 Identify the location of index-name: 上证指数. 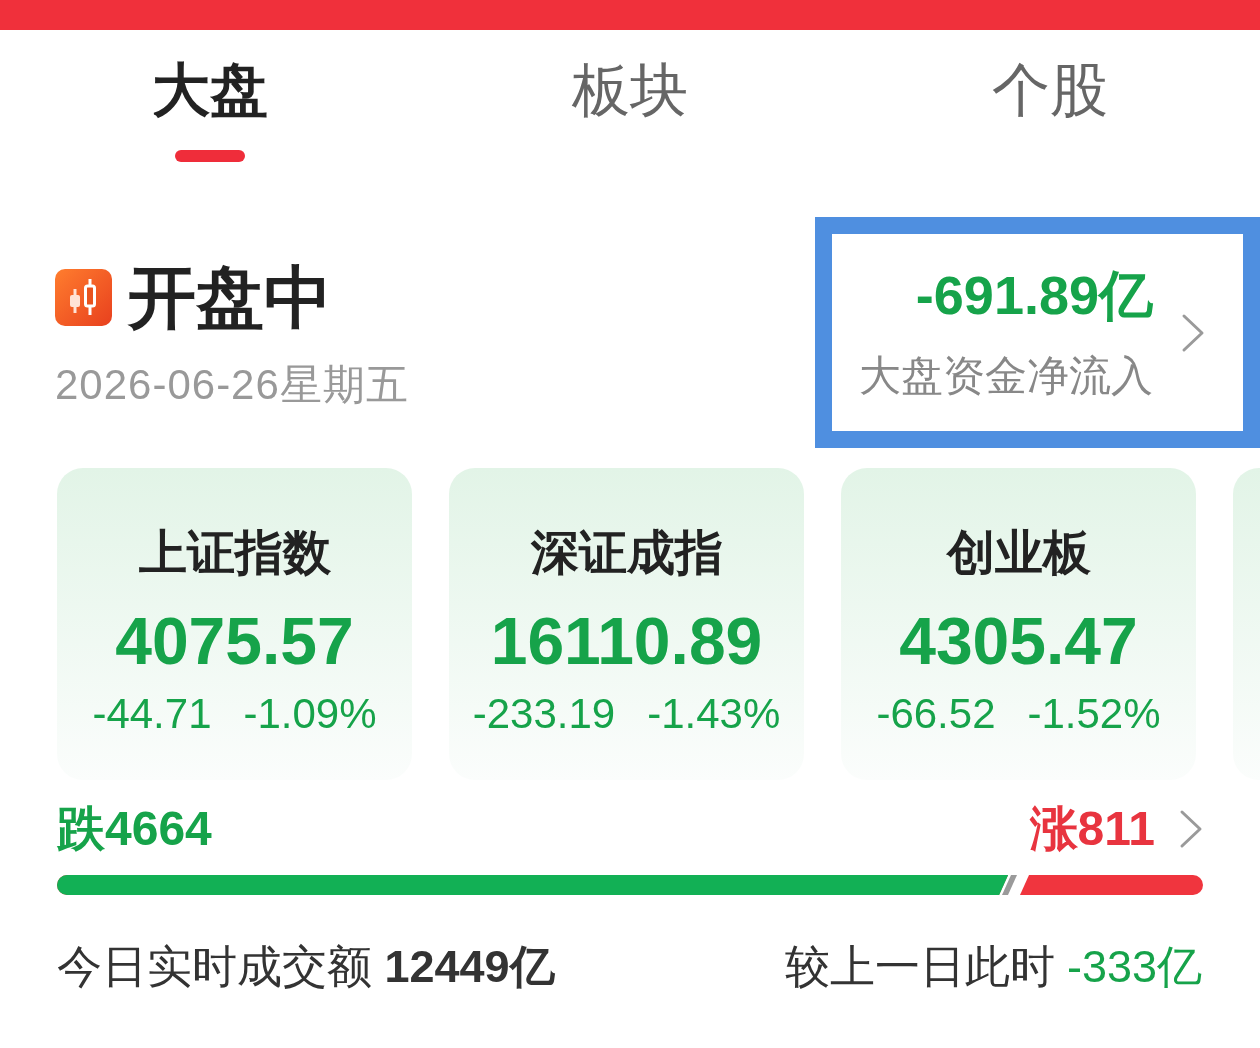
(234, 553).